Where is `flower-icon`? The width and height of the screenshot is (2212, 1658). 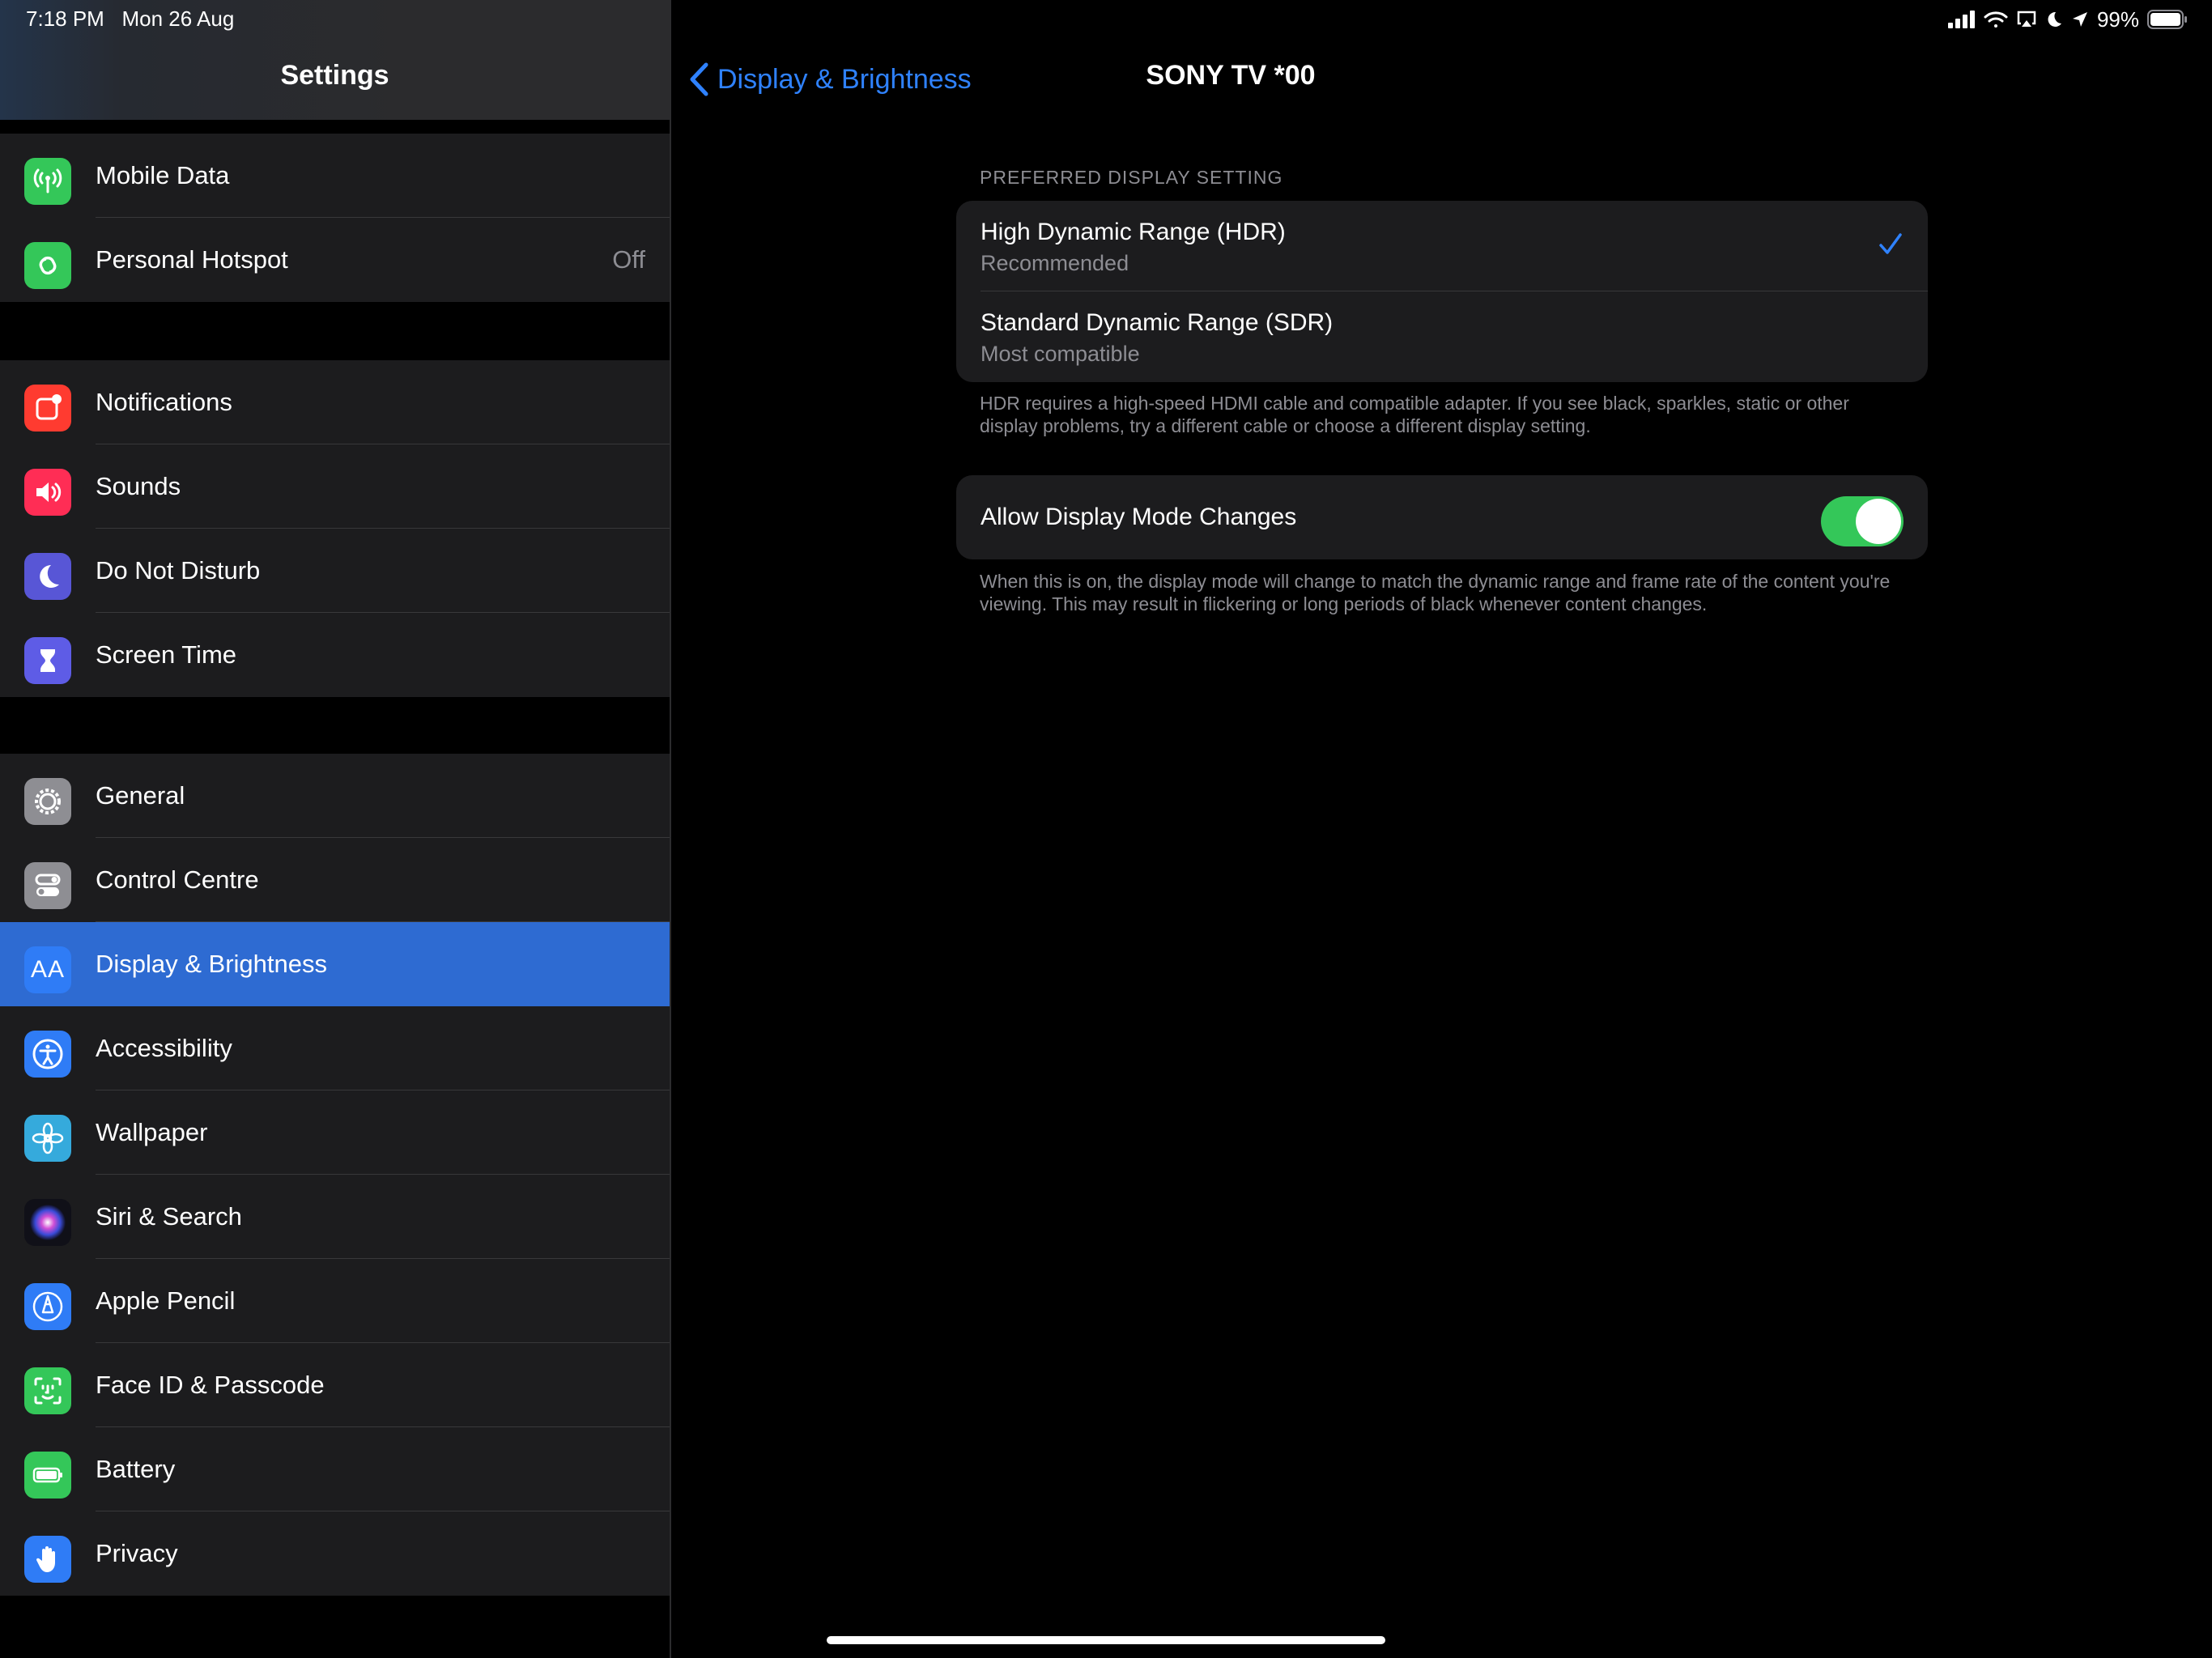 flower-icon is located at coordinates (48, 1138).